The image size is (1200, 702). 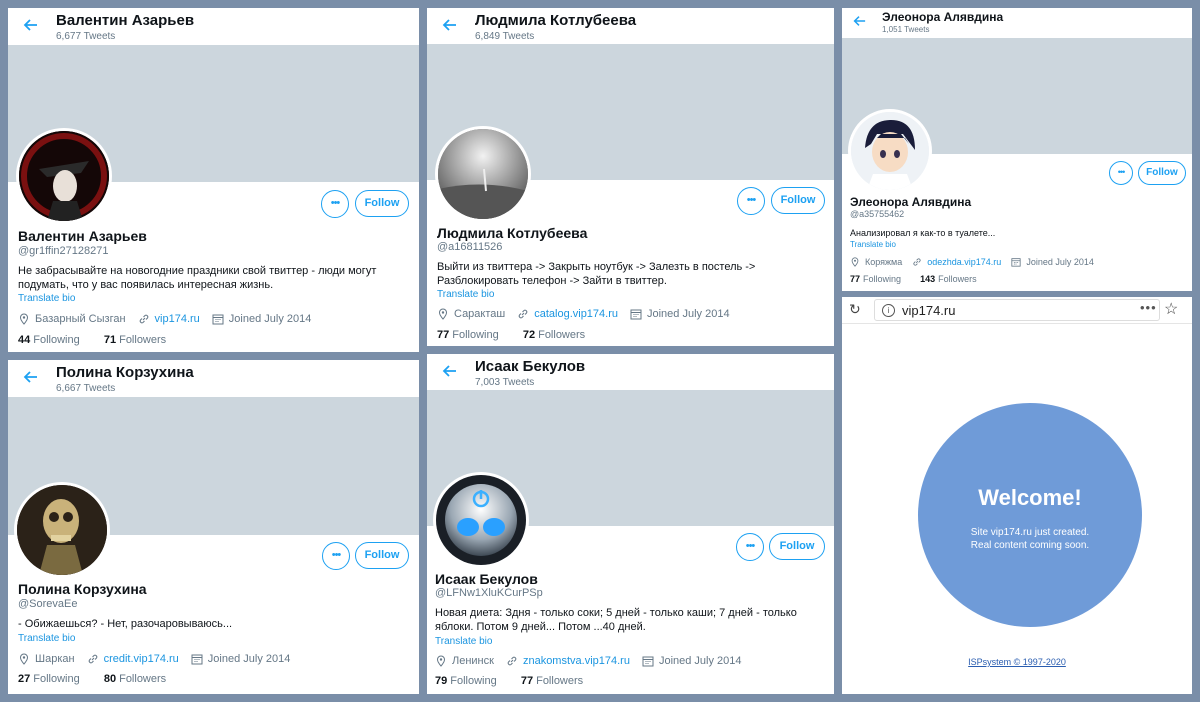 What do you see at coordinates (480, 314) in the screenshot?
I see `location-text: Саракташ` at bounding box center [480, 314].